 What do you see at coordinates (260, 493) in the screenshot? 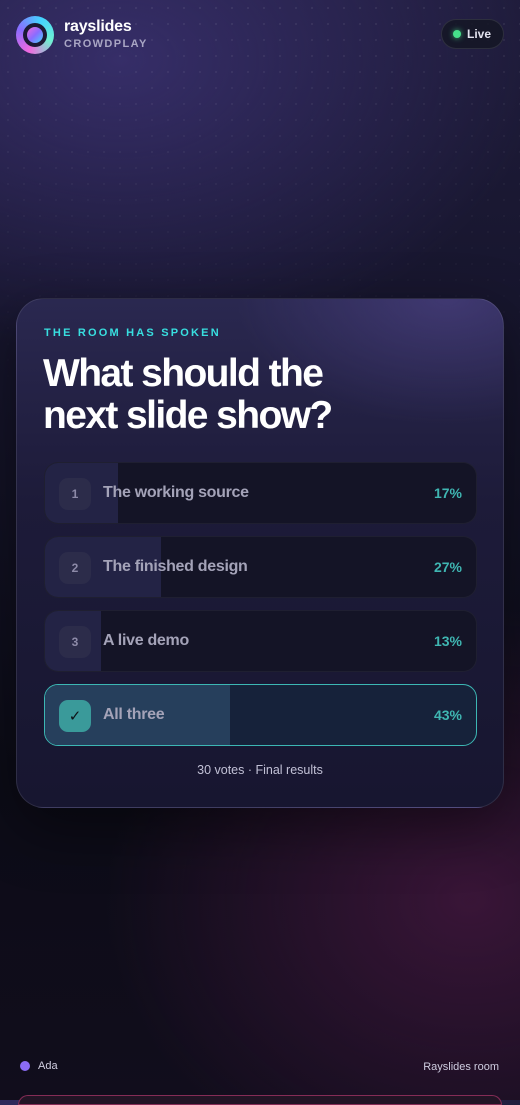
I see `poll-option-1: 1 The working source 17%` at bounding box center [260, 493].